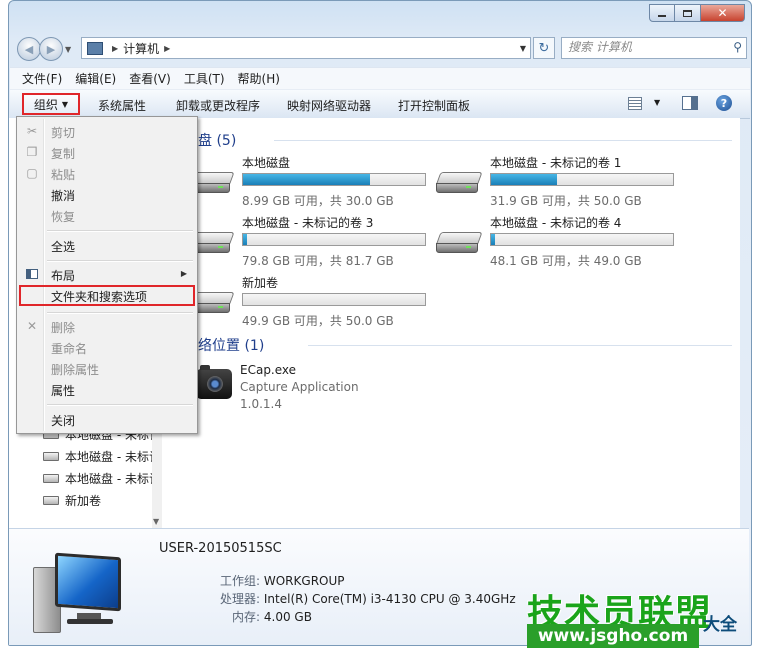 The width and height of the screenshot is (757, 654). I want to click on forward-button: ▶, so click(51, 49).